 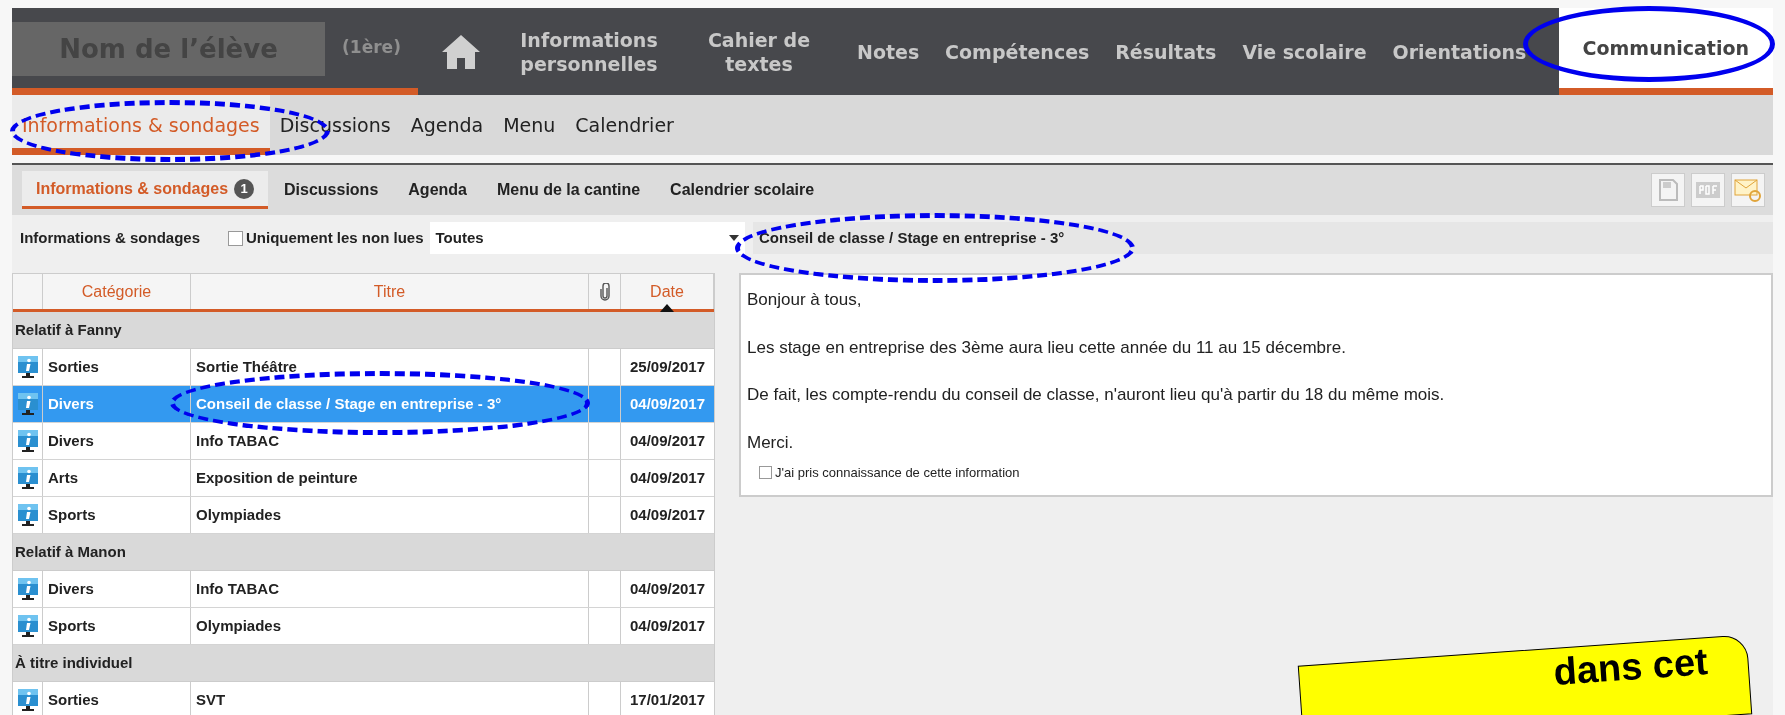 I want to click on caret-icon, so click(x=734, y=238).